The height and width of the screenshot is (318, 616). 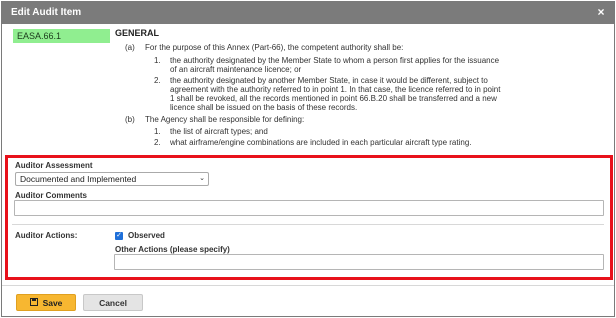 What do you see at coordinates (54, 165) in the screenshot?
I see `assessment-label: Auditor Assessment` at bounding box center [54, 165].